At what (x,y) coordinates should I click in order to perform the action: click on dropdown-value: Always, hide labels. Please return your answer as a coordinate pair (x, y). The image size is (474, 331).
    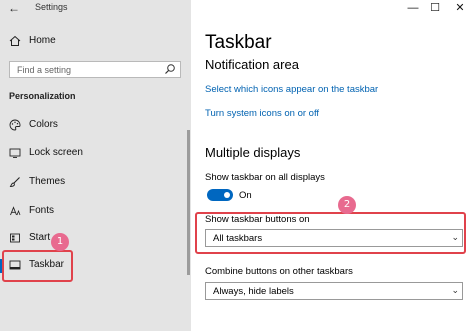
    Looking at the image, I should click on (253, 291).